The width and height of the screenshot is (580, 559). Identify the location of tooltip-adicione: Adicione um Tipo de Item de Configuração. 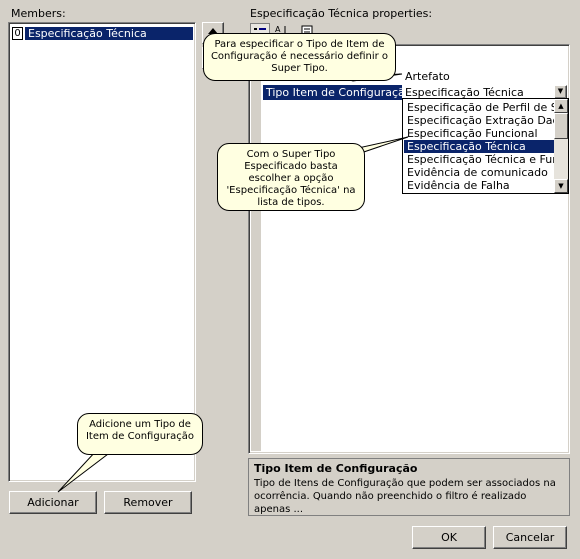
(140, 434).